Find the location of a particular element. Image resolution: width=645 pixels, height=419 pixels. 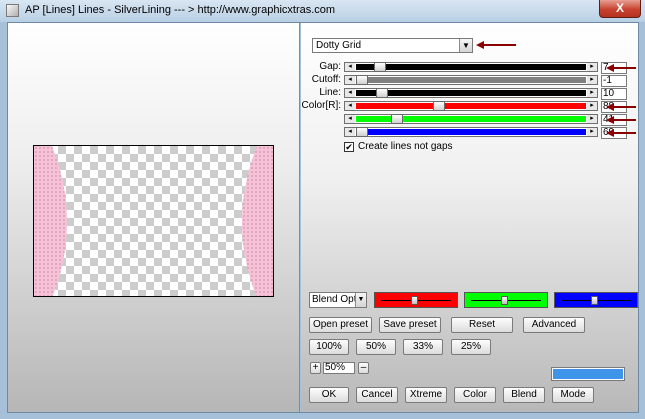

preview-canvas is located at coordinates (153, 221).